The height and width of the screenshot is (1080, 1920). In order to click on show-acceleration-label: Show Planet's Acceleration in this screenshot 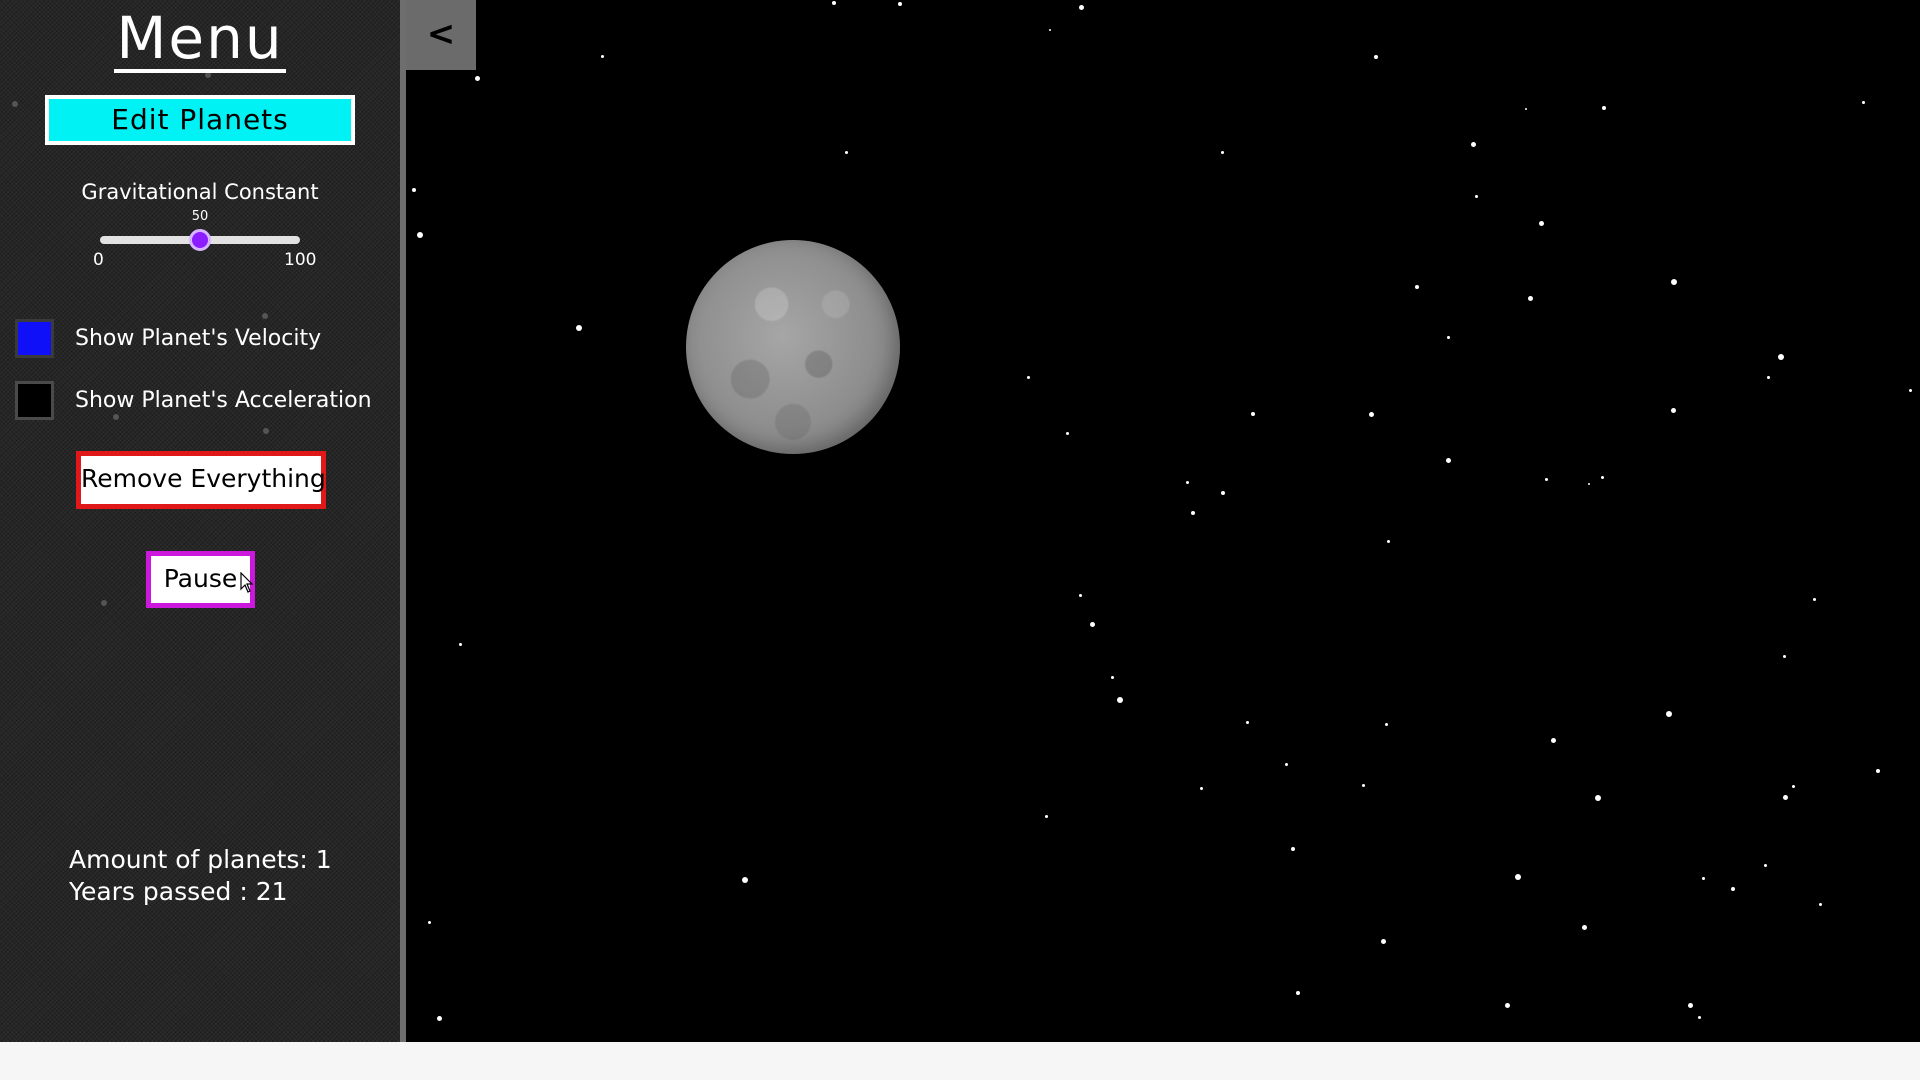, I will do `click(223, 400)`.